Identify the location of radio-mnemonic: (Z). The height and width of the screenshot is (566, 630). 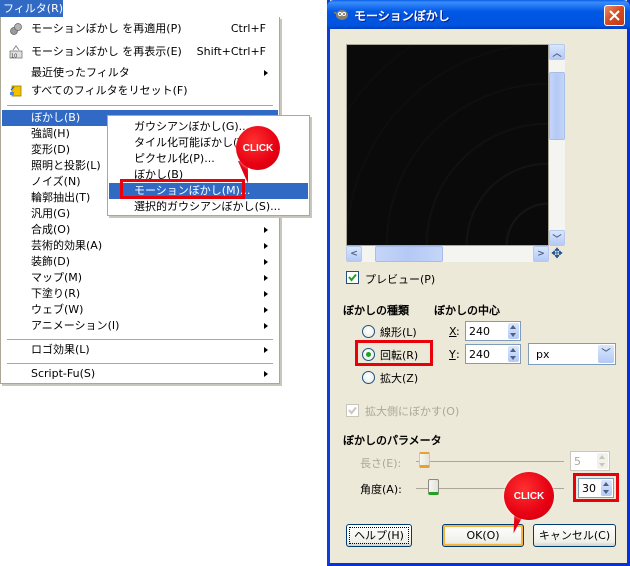
(410, 378).